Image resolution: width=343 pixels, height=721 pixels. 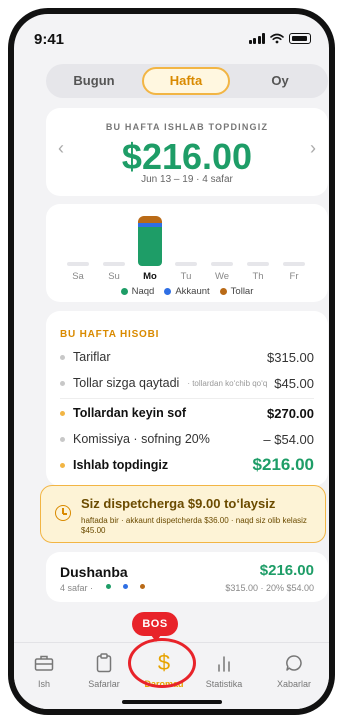 What do you see at coordinates (294, 684) in the screenshot?
I see `tab-label: Xabarlar` at bounding box center [294, 684].